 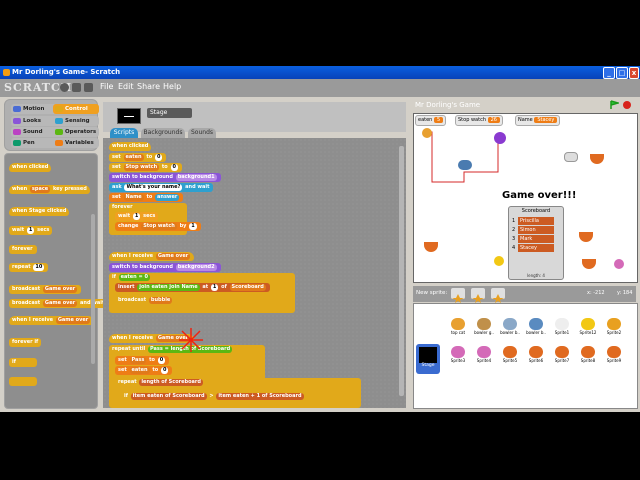 What do you see at coordinates (458, 332) in the screenshot?
I see `sprite-label: top cat` at bounding box center [458, 332].